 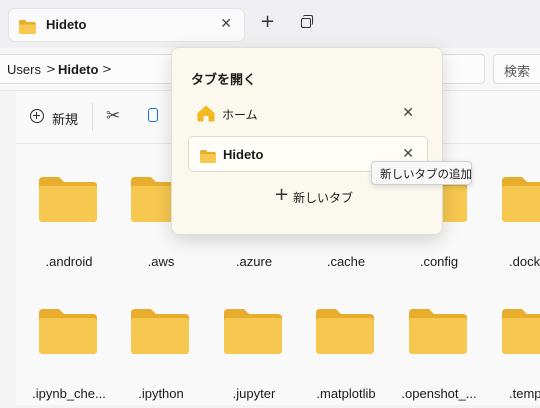 What do you see at coordinates (161, 393) in the screenshot?
I see `folder-name: .ipython` at bounding box center [161, 393].